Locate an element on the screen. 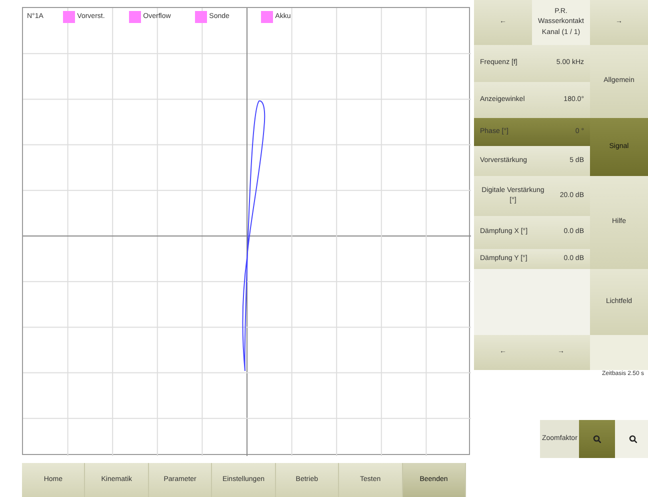  zoom-in-button is located at coordinates (597, 439).